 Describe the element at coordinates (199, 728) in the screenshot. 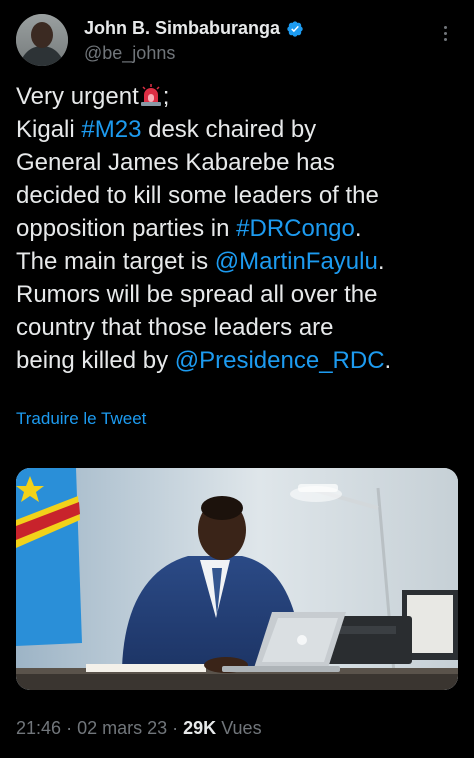

I see `views-count: 29K` at that location.